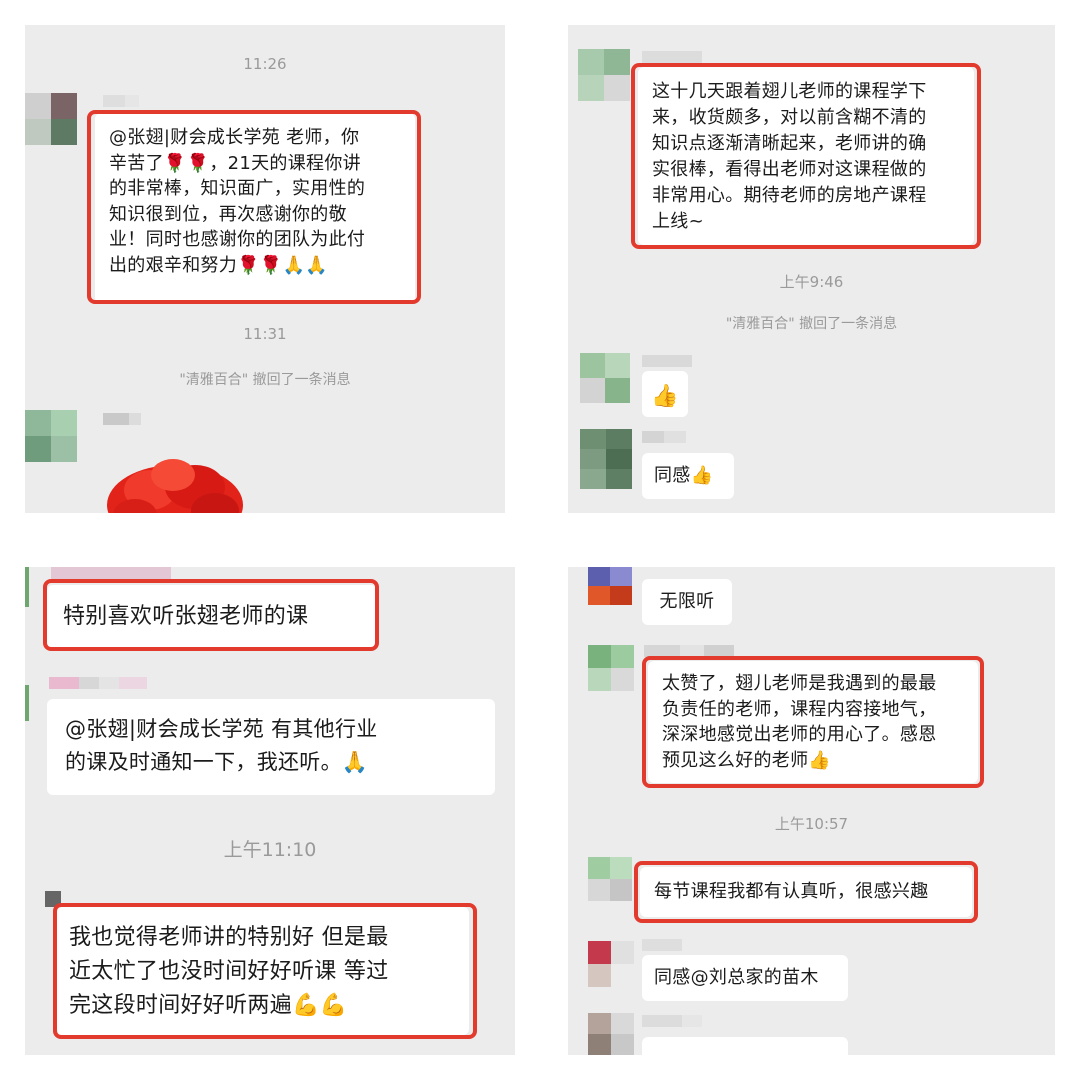  What do you see at coordinates (221, 745) in the screenshot?
I see `message-text: @张翅|财会成长学苑 有其他行业 的课及时通知一下，我还听。🙏` at bounding box center [221, 745].